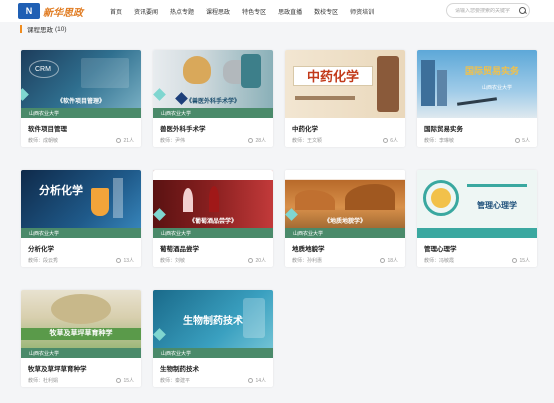 The image size is (554, 403). Describe the element at coordinates (116, 11) in the screenshot. I see `nav-home: 首页` at that location.